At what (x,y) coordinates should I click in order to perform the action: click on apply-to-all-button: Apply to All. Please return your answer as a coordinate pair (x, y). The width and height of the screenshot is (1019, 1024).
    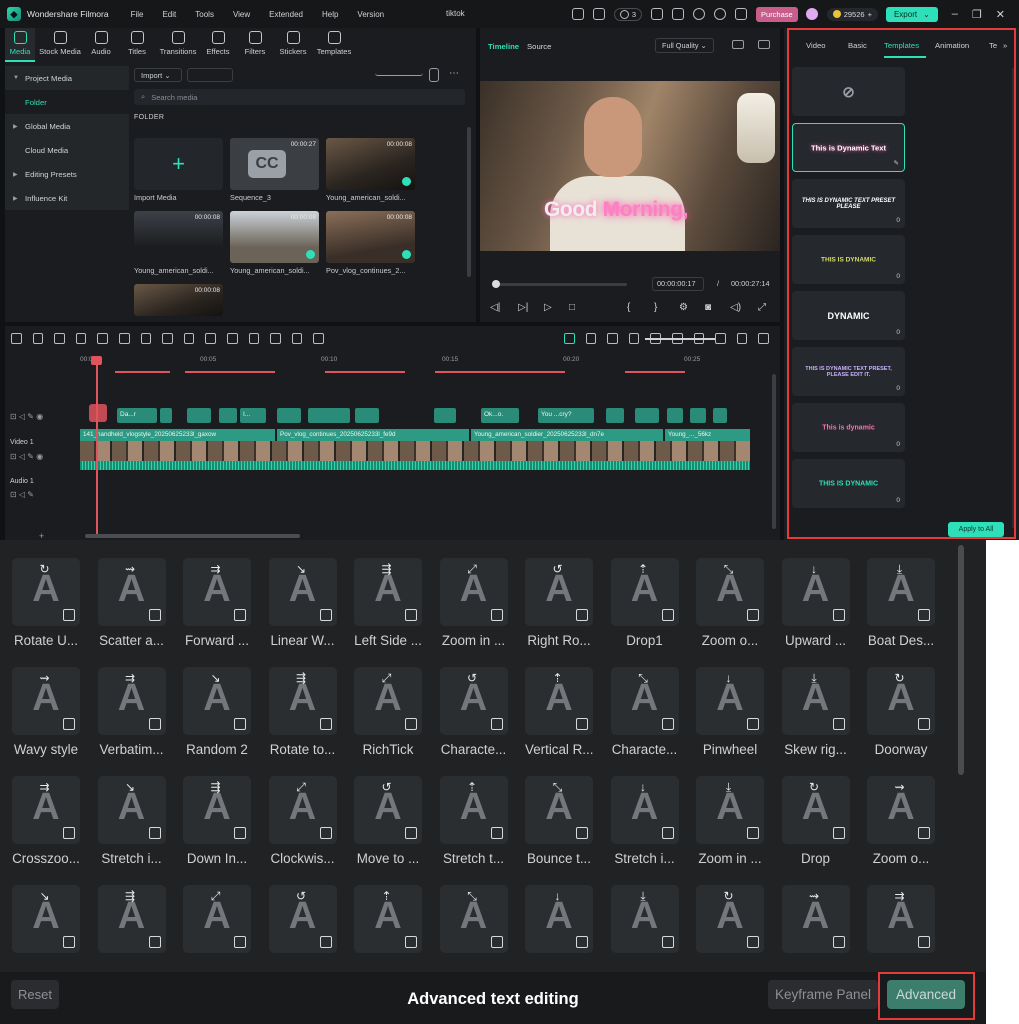
    Looking at the image, I should click on (976, 529).